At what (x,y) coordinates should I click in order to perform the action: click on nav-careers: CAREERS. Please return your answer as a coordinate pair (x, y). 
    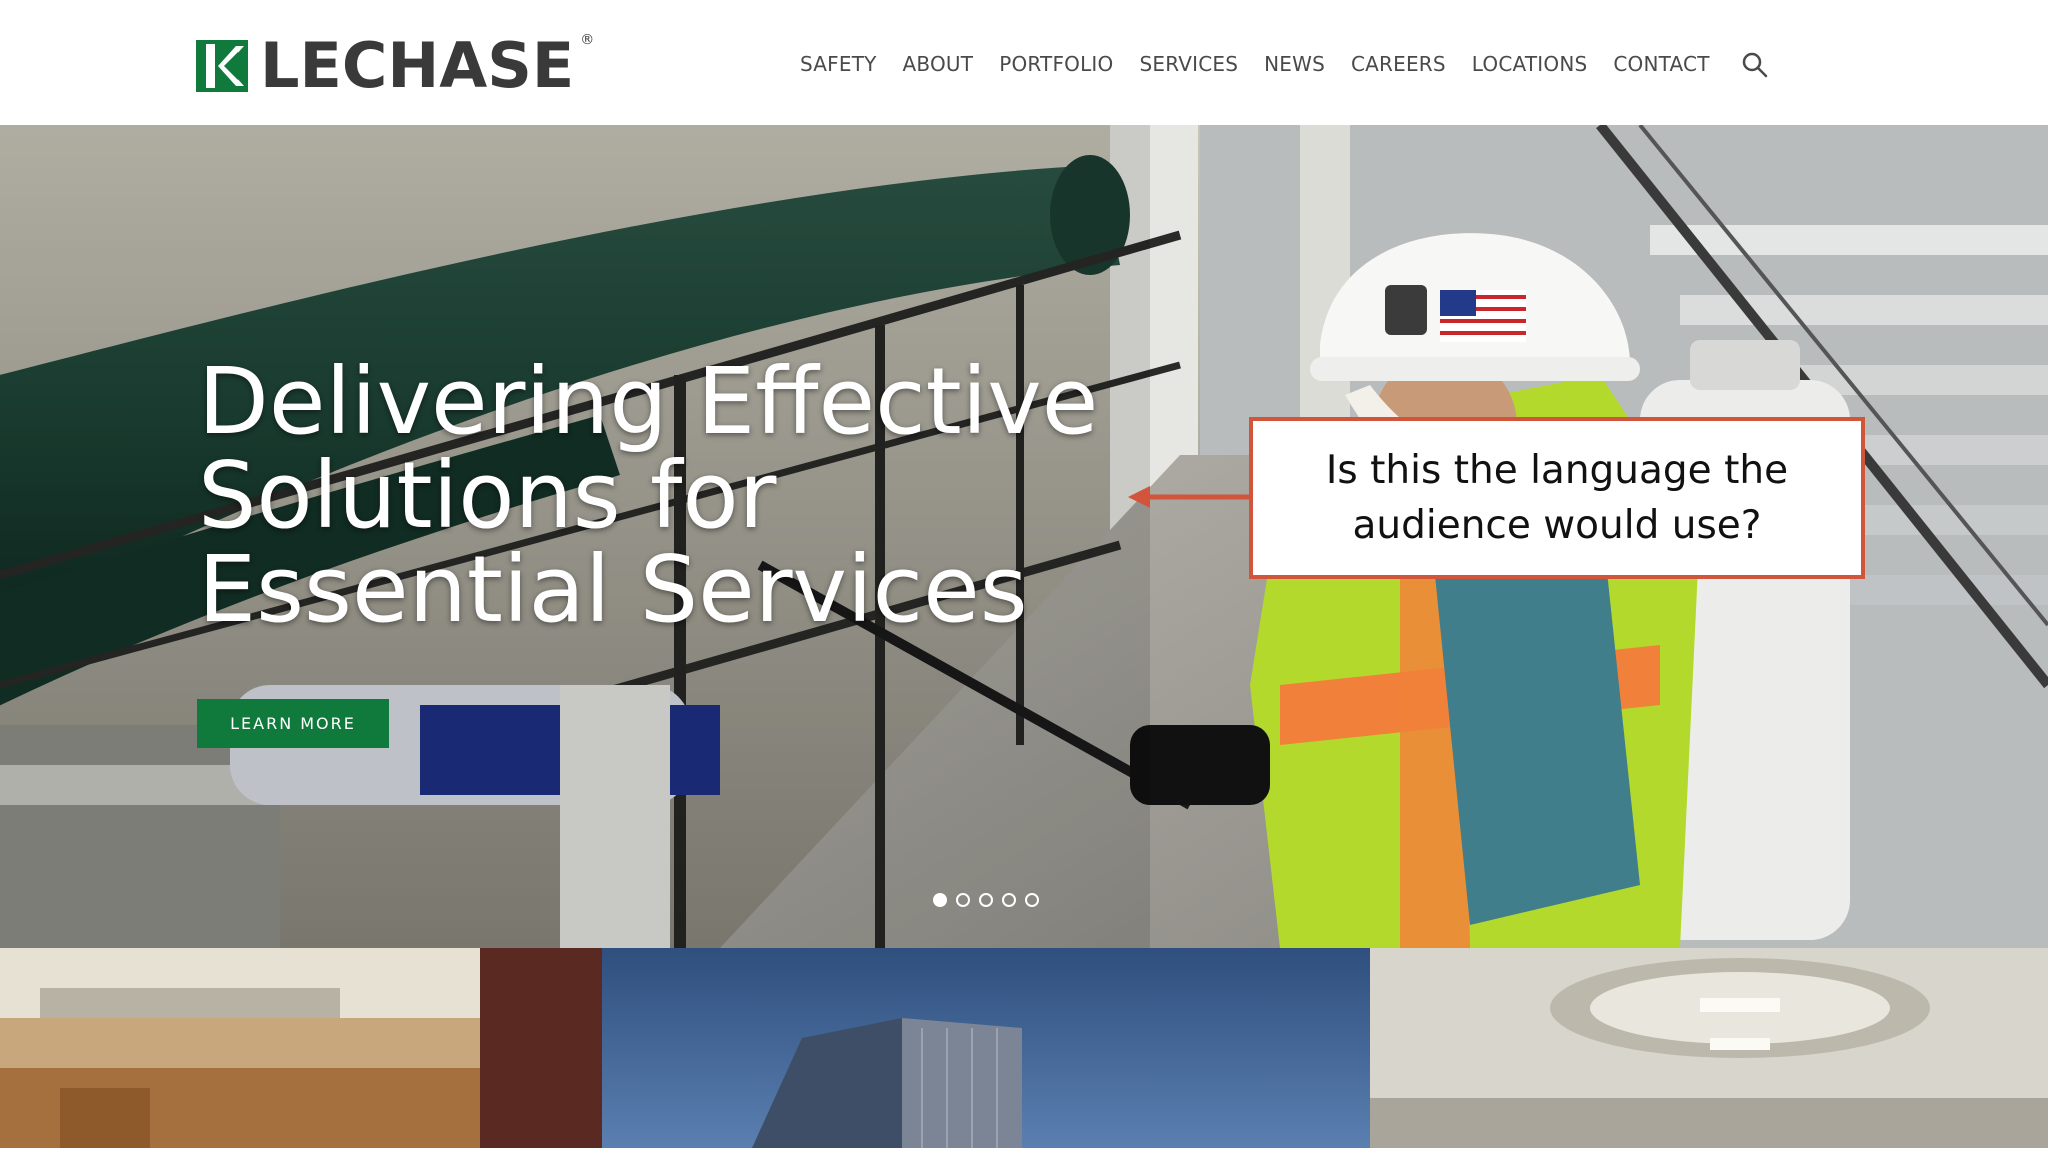
    Looking at the image, I should click on (1398, 64).